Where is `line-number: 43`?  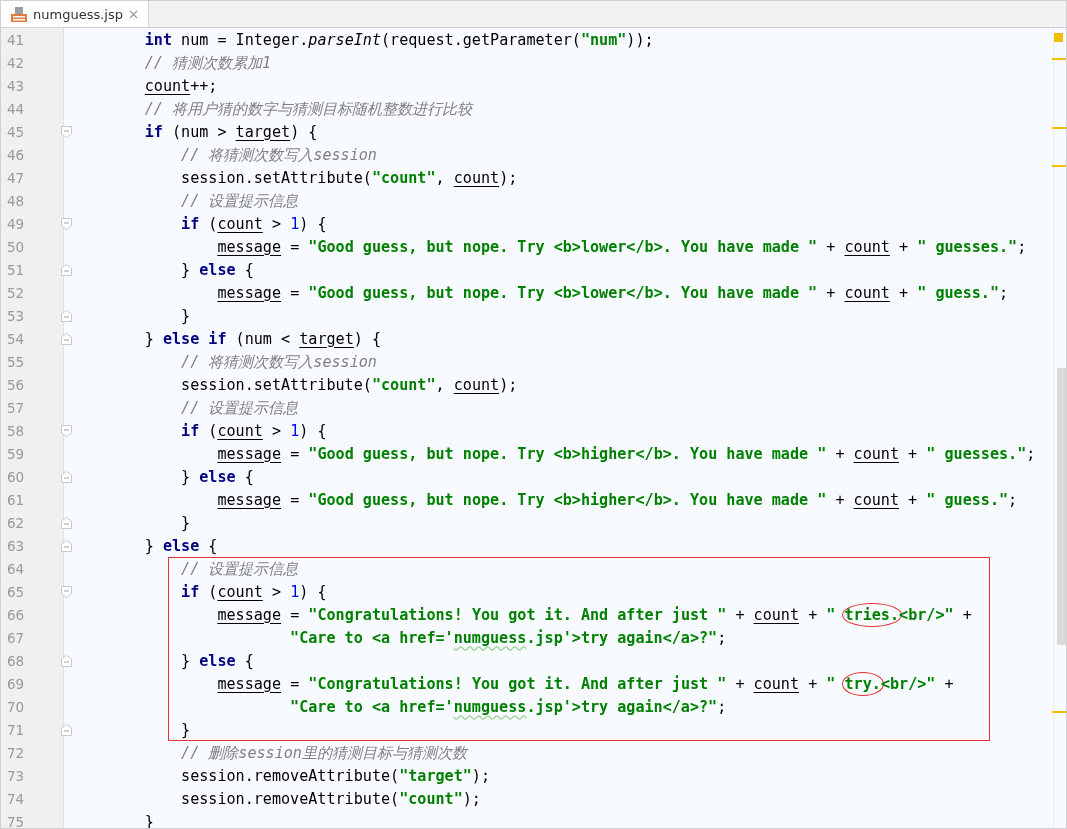
line-number: 43 is located at coordinates (16, 85).